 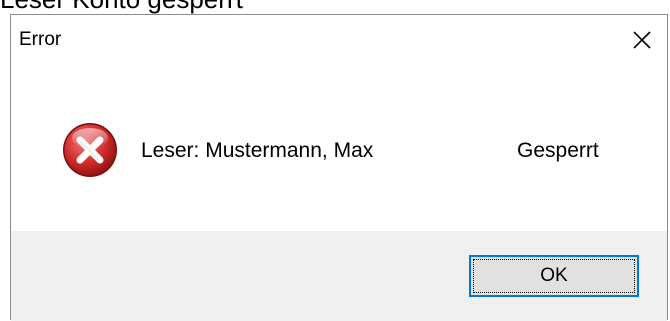 What do you see at coordinates (90, 150) in the screenshot?
I see `error-icon` at bounding box center [90, 150].